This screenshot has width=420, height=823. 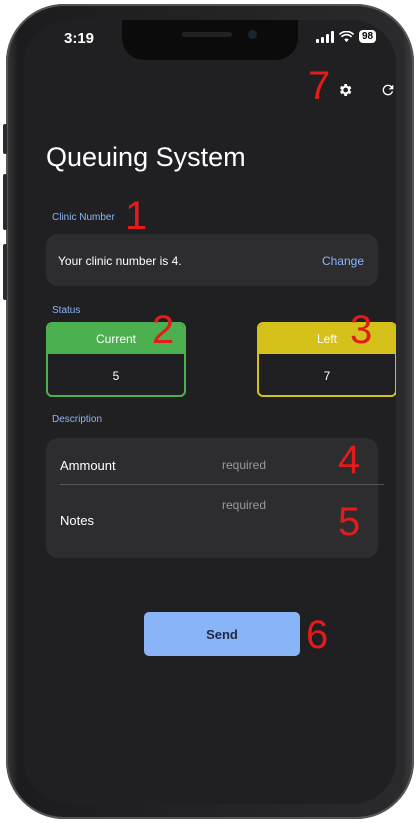 What do you see at coordinates (83, 217) in the screenshot?
I see `clinic-number-label: Clinic Number` at bounding box center [83, 217].